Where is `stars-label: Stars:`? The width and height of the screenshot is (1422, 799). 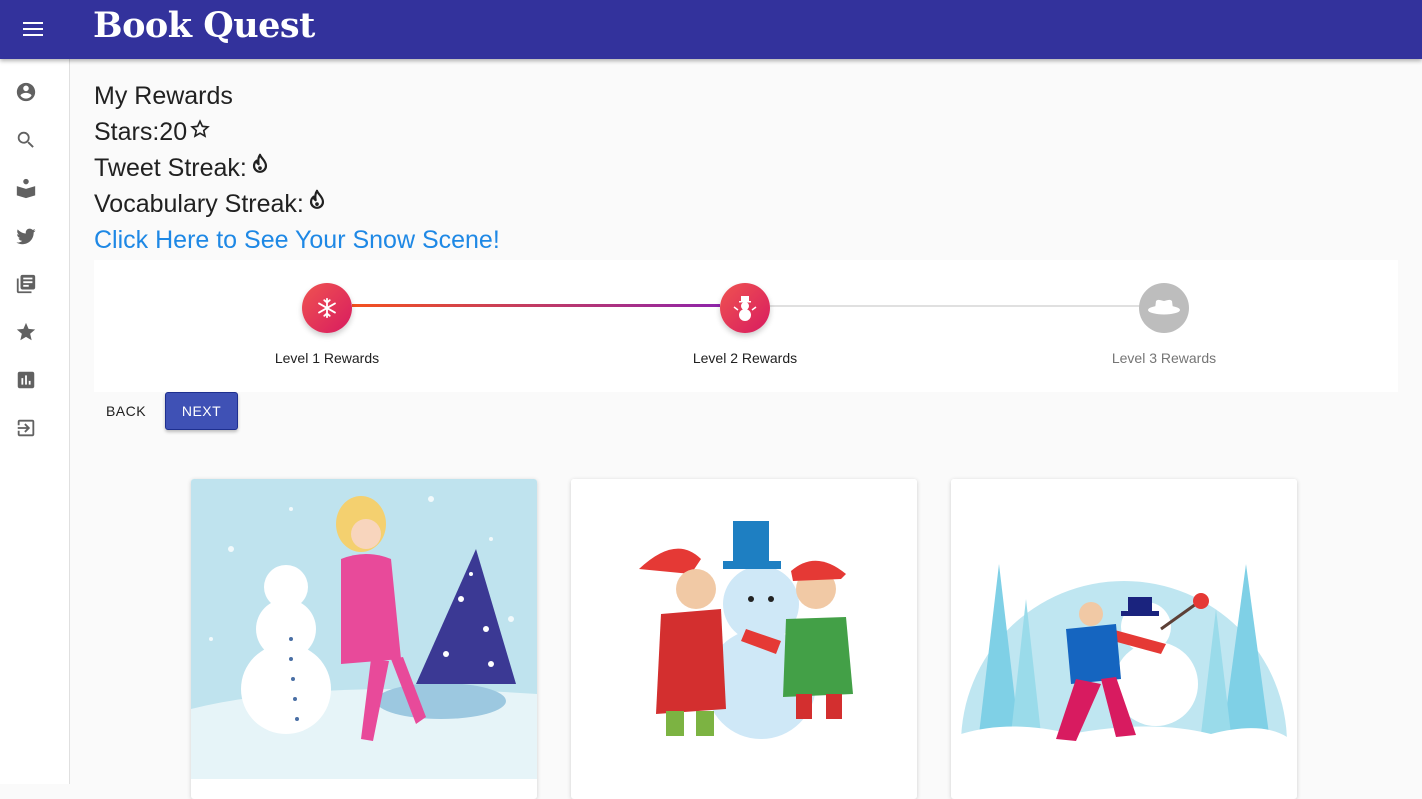 stars-label: Stars: is located at coordinates (127, 132).